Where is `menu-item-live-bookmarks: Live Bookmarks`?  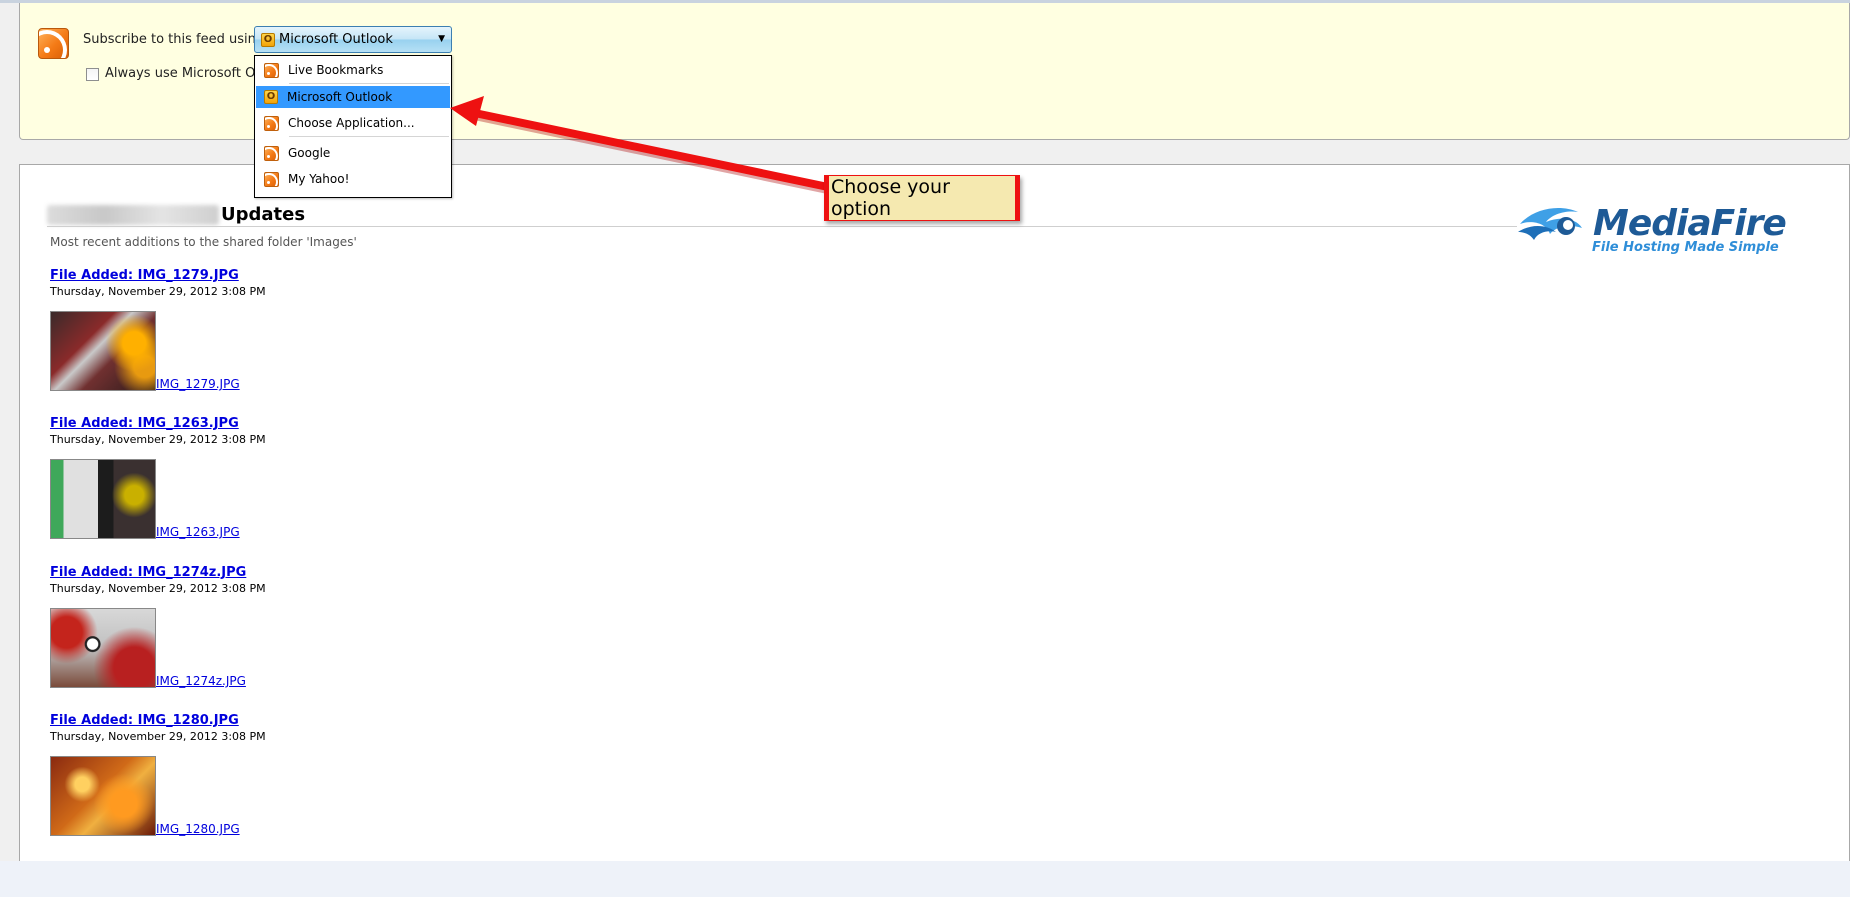 menu-item-live-bookmarks: Live Bookmarks is located at coordinates (353, 70).